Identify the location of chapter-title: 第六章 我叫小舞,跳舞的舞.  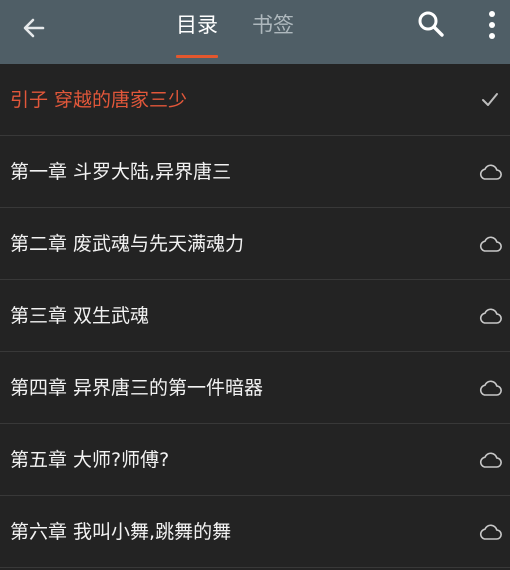
(121, 532).